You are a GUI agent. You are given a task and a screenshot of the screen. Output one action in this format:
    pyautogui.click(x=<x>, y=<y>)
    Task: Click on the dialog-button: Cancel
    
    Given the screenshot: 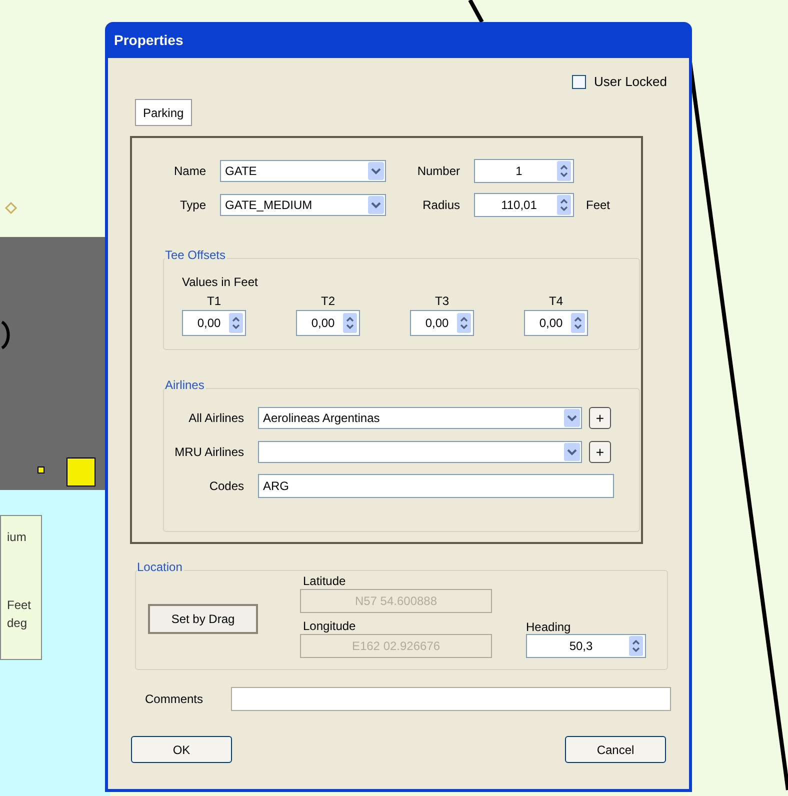 What is the action you would take?
    pyautogui.click(x=615, y=749)
    